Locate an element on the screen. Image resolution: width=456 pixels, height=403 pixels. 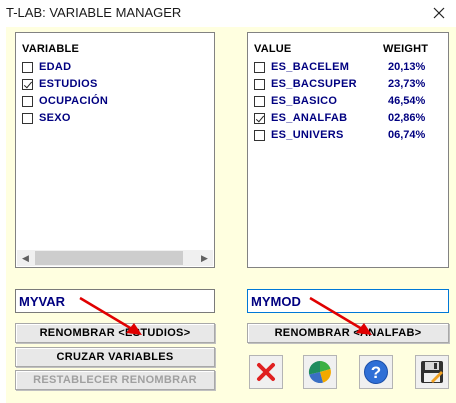
value-column-header: VALUE is located at coordinates (273, 49).